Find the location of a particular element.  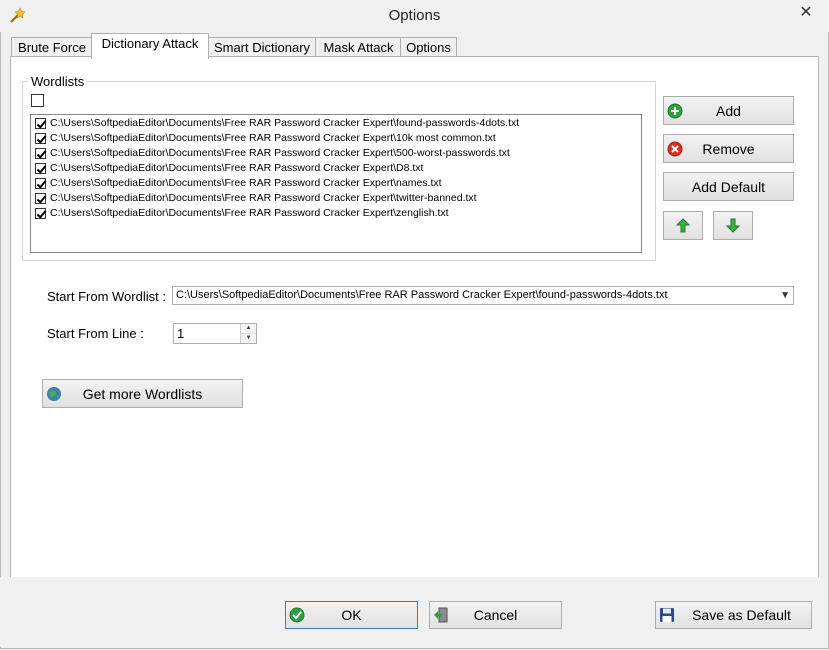

save-as-default-label: Save as Default is located at coordinates (741, 615).